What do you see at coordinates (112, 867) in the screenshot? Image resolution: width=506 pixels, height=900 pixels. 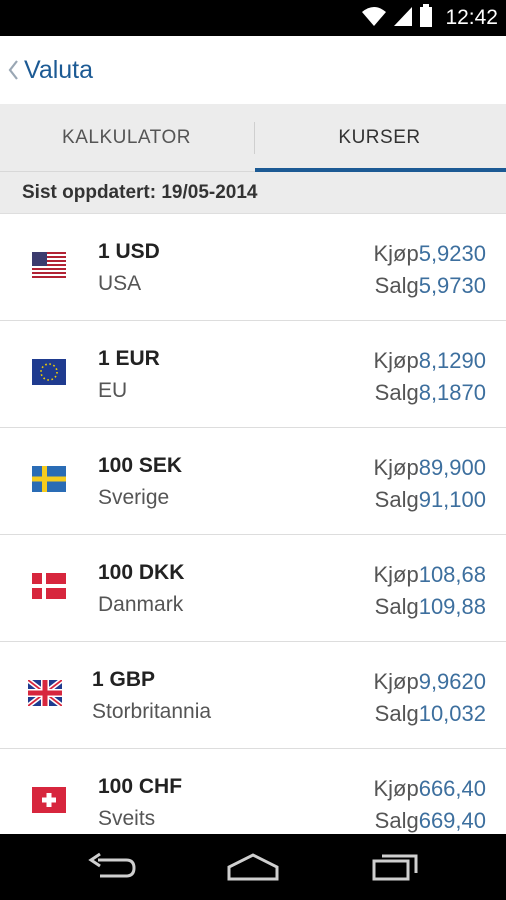 I see `nav-back-icon` at bounding box center [112, 867].